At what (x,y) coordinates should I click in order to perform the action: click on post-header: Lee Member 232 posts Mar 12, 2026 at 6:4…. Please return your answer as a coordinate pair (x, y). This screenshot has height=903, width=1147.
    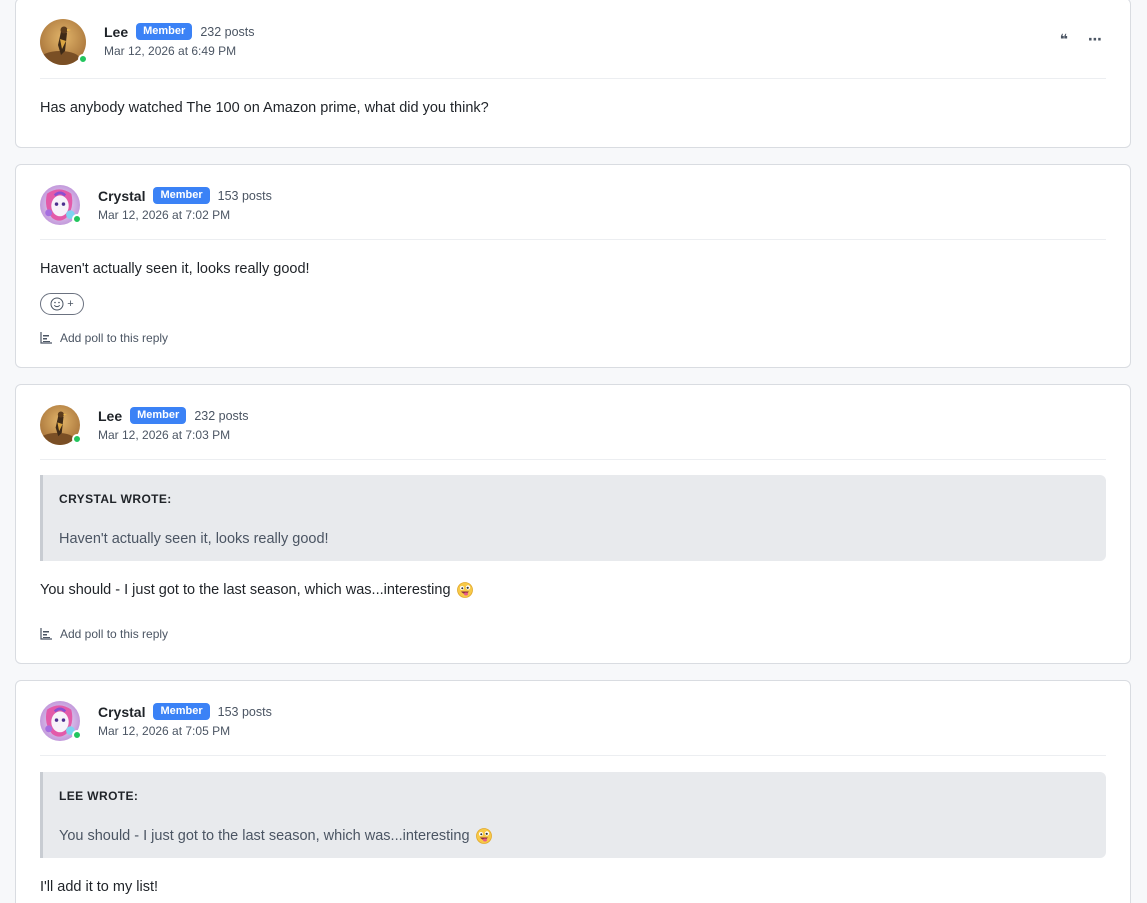
    Looking at the image, I should click on (573, 39).